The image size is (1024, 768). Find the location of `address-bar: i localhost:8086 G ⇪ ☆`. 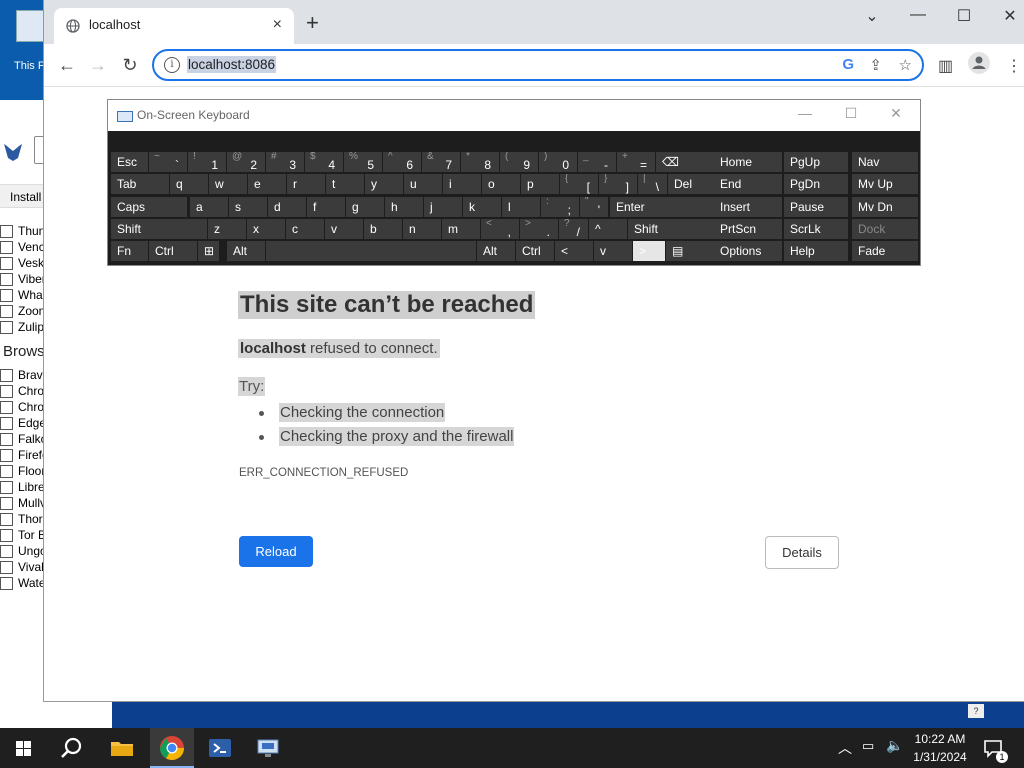

address-bar: i localhost:8086 G ⇪ ☆ is located at coordinates (538, 65).